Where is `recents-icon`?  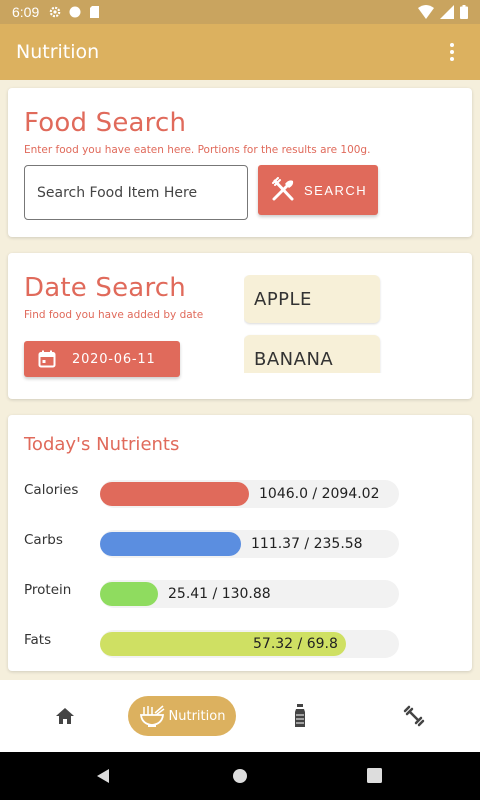
recents-icon is located at coordinates (374, 775).